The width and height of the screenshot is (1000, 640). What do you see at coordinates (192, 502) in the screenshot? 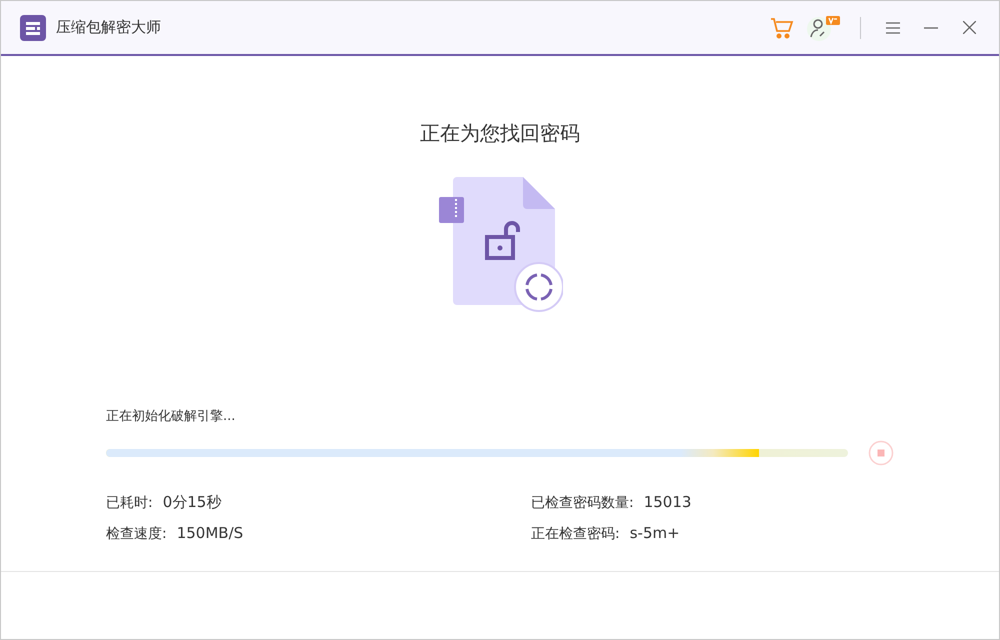
I see `stat-value: 0分15秒` at bounding box center [192, 502].